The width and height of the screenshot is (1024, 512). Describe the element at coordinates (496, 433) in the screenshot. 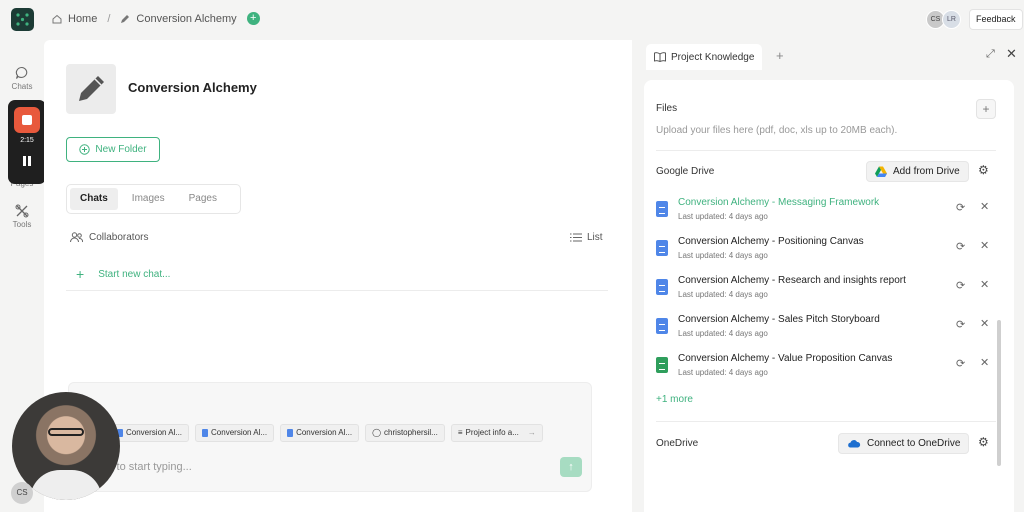

I see `context-chip: ≡ Project info a... →` at that location.